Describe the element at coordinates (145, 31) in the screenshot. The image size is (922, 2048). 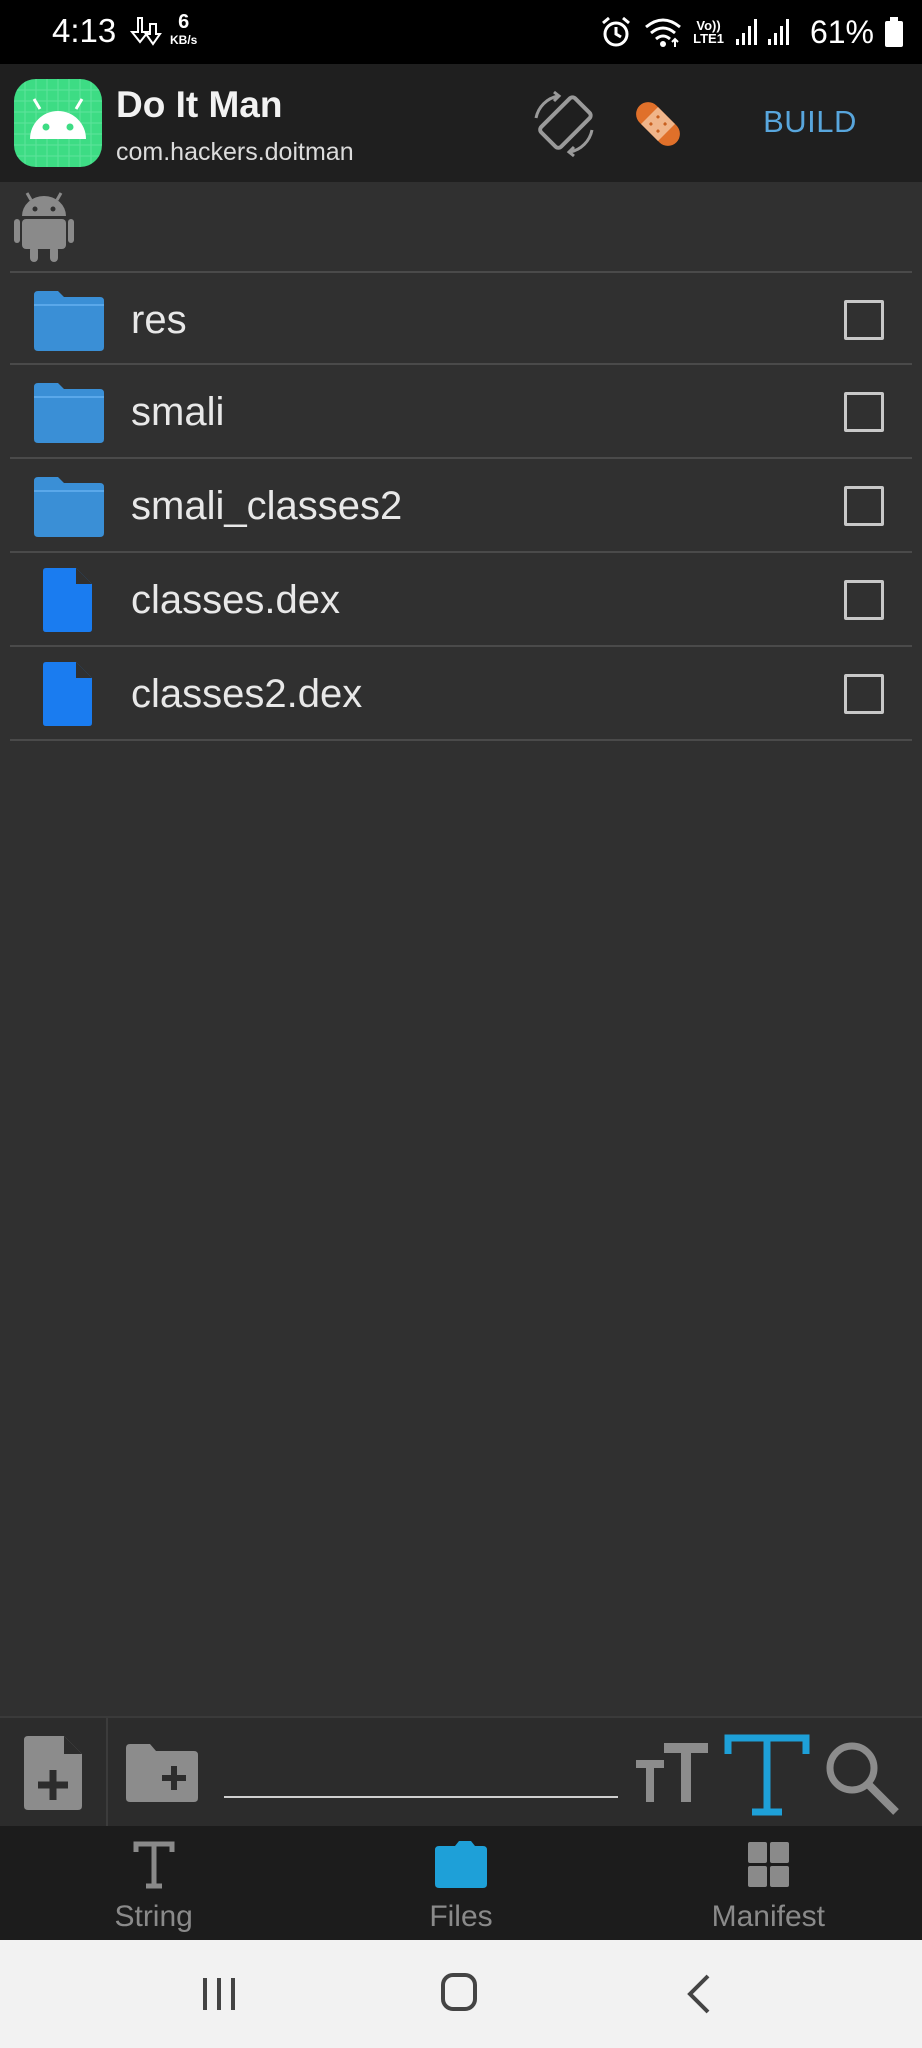
I see `download-icon` at that location.